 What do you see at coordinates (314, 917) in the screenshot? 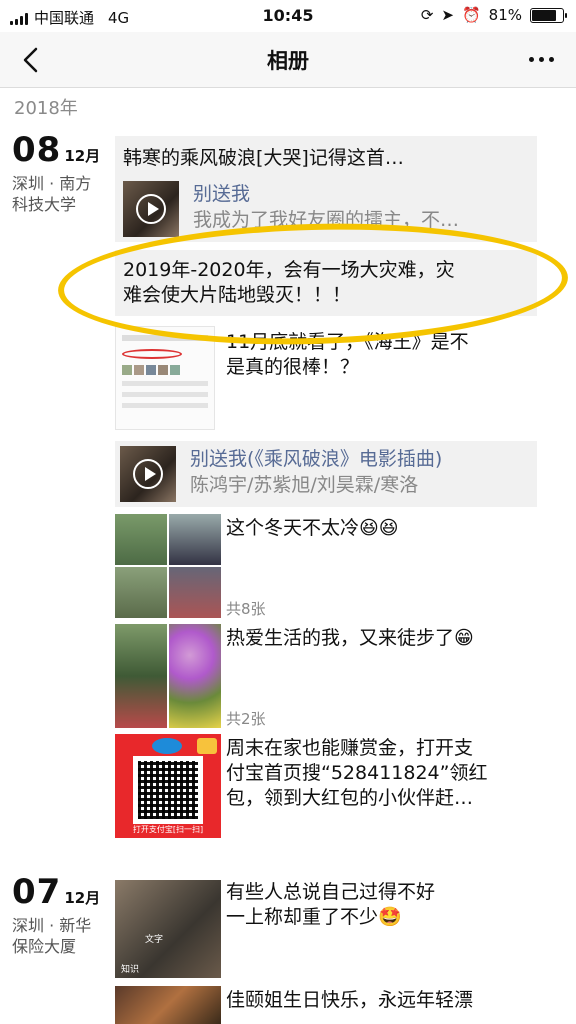
I see `post-text-line: 一上称却重了不少🤩` at bounding box center [314, 917].